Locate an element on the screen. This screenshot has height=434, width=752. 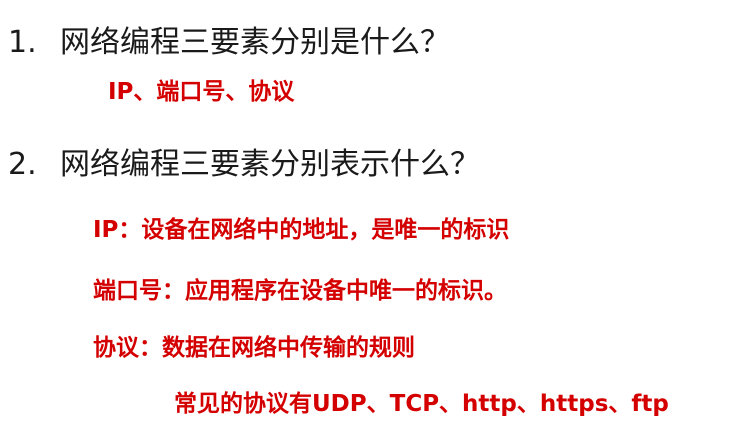
question-2-text: 网络编程三要素分别表示什么？ is located at coordinates (270, 164).